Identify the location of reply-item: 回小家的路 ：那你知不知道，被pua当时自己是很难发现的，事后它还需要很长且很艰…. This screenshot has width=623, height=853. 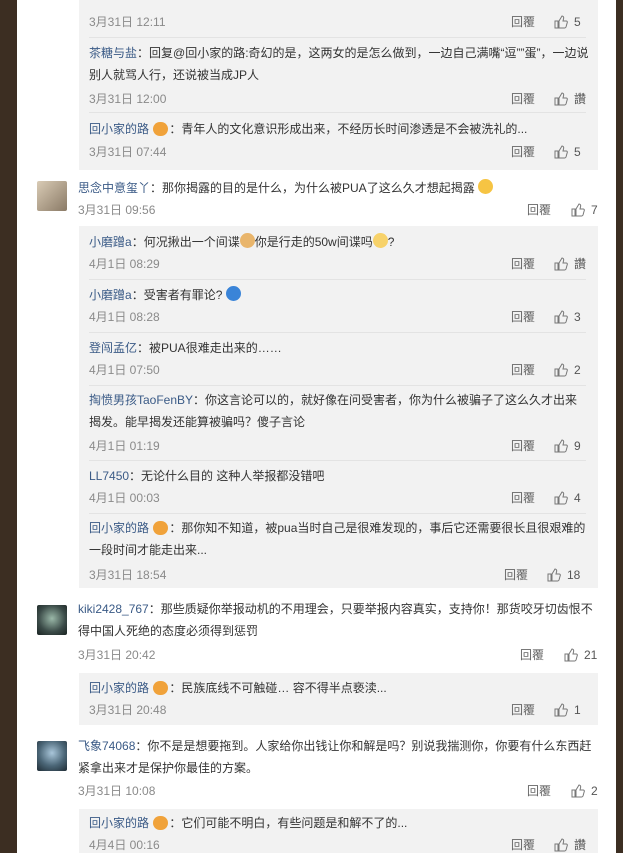
(343, 550).